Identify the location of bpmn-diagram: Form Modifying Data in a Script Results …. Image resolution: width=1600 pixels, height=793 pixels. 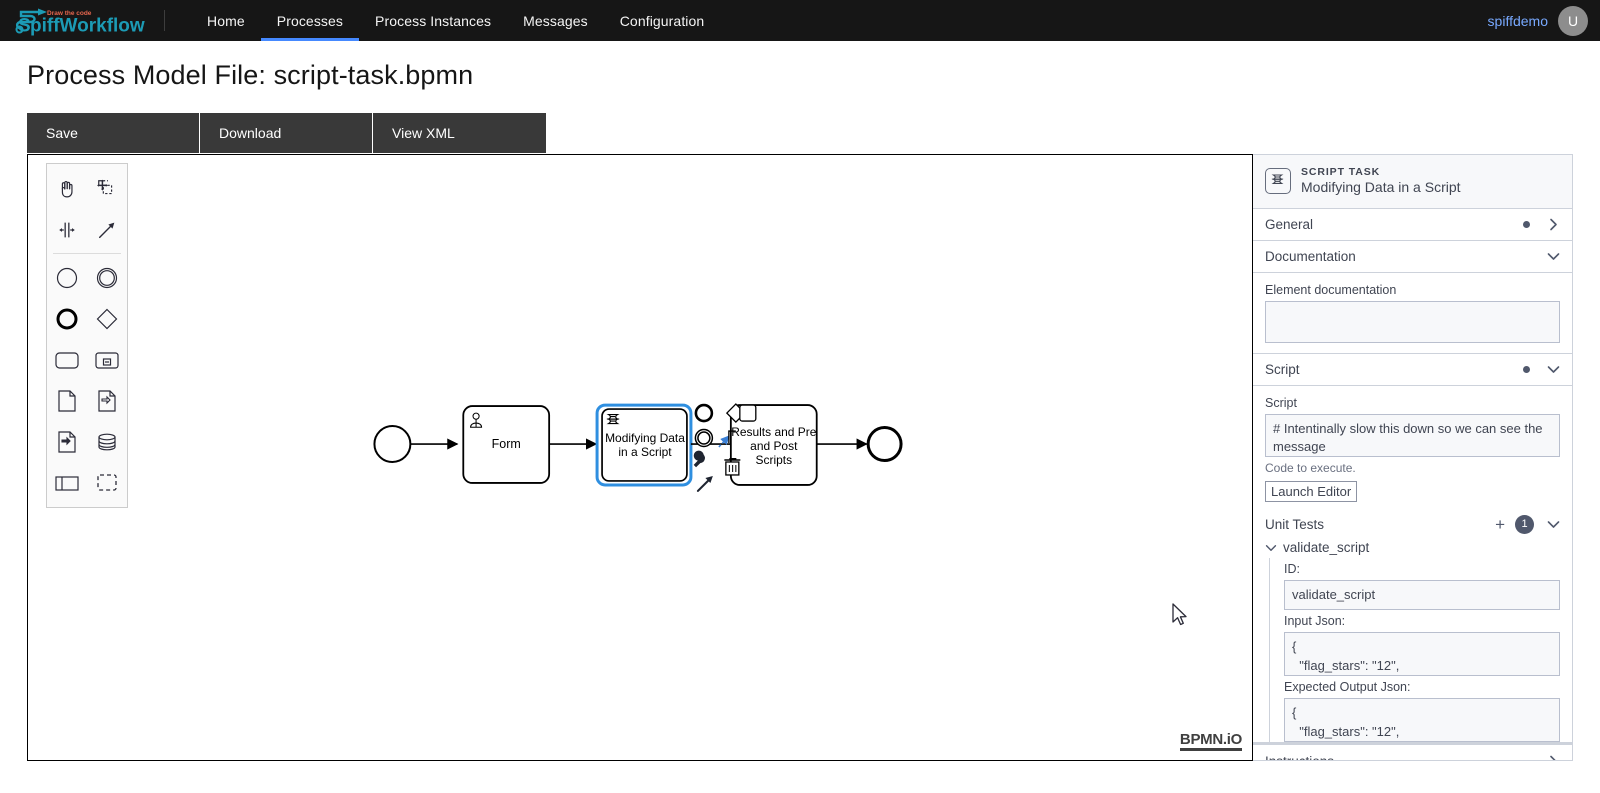
(638, 447).